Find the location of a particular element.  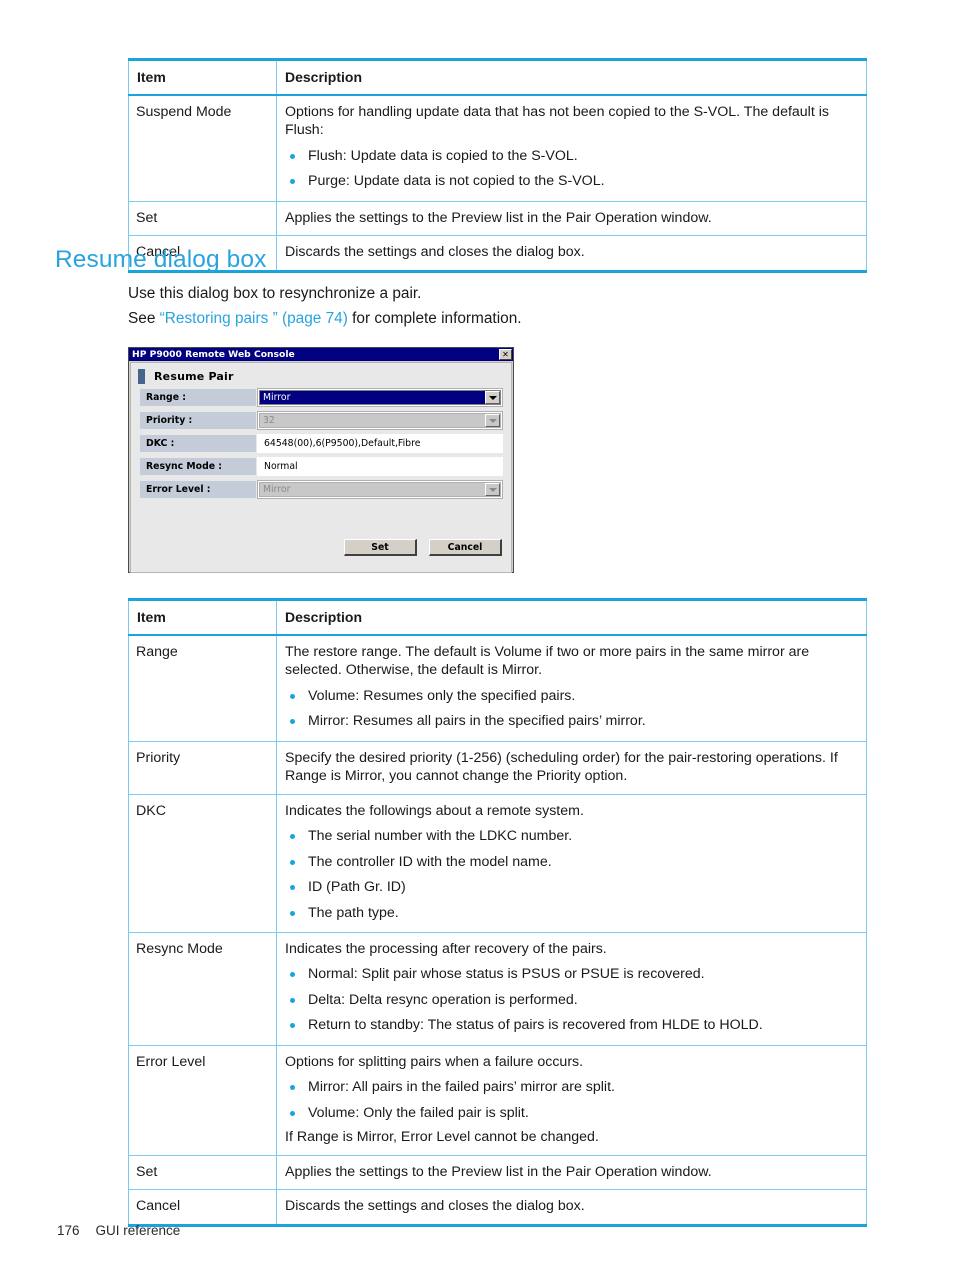

page-footer: 176 GUI reference is located at coordinates (118, 1230).